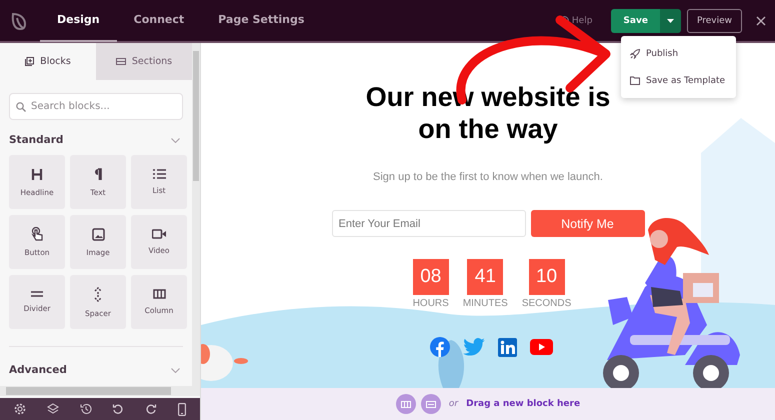 This screenshot has height=420, width=775. What do you see at coordinates (485, 277) in the screenshot?
I see `countdown-value: 41` at bounding box center [485, 277].